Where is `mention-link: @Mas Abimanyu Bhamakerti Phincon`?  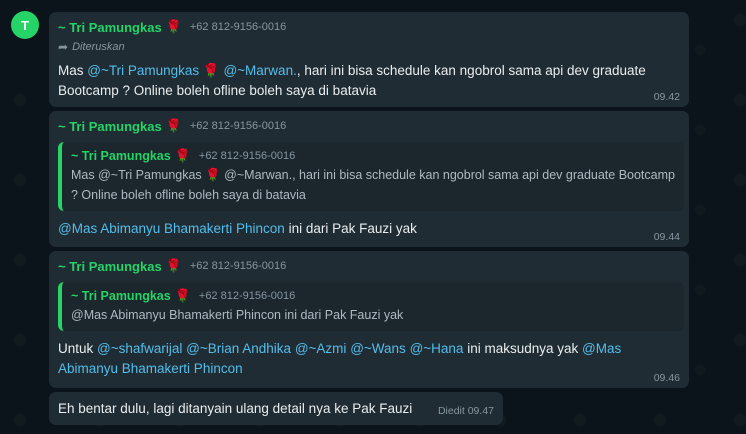
mention-link: @Mas Abimanyu Bhamakerti Phincon is located at coordinates (171, 228).